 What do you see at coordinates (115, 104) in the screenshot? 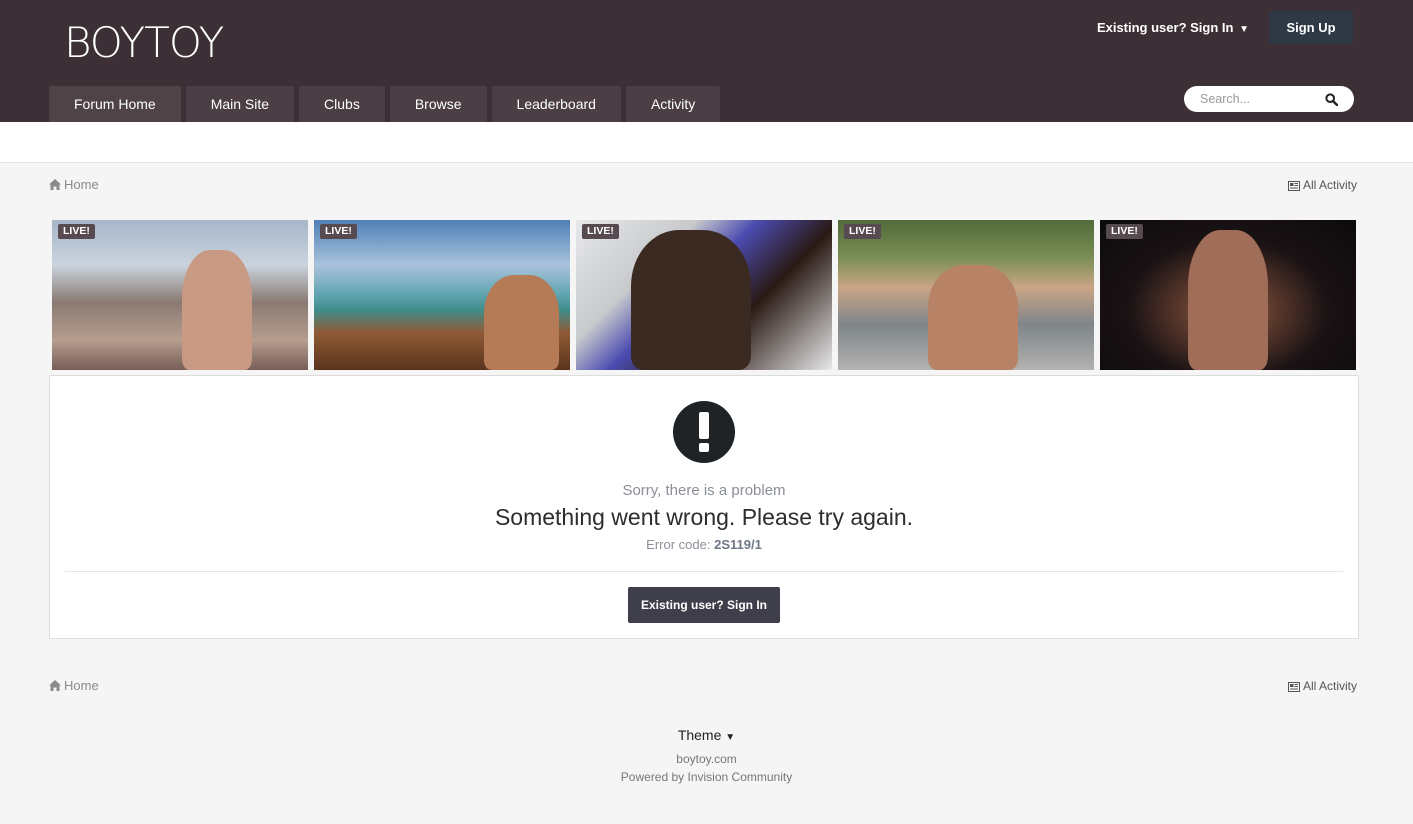
I see `nav-item-forum-home: Forum Home` at bounding box center [115, 104].